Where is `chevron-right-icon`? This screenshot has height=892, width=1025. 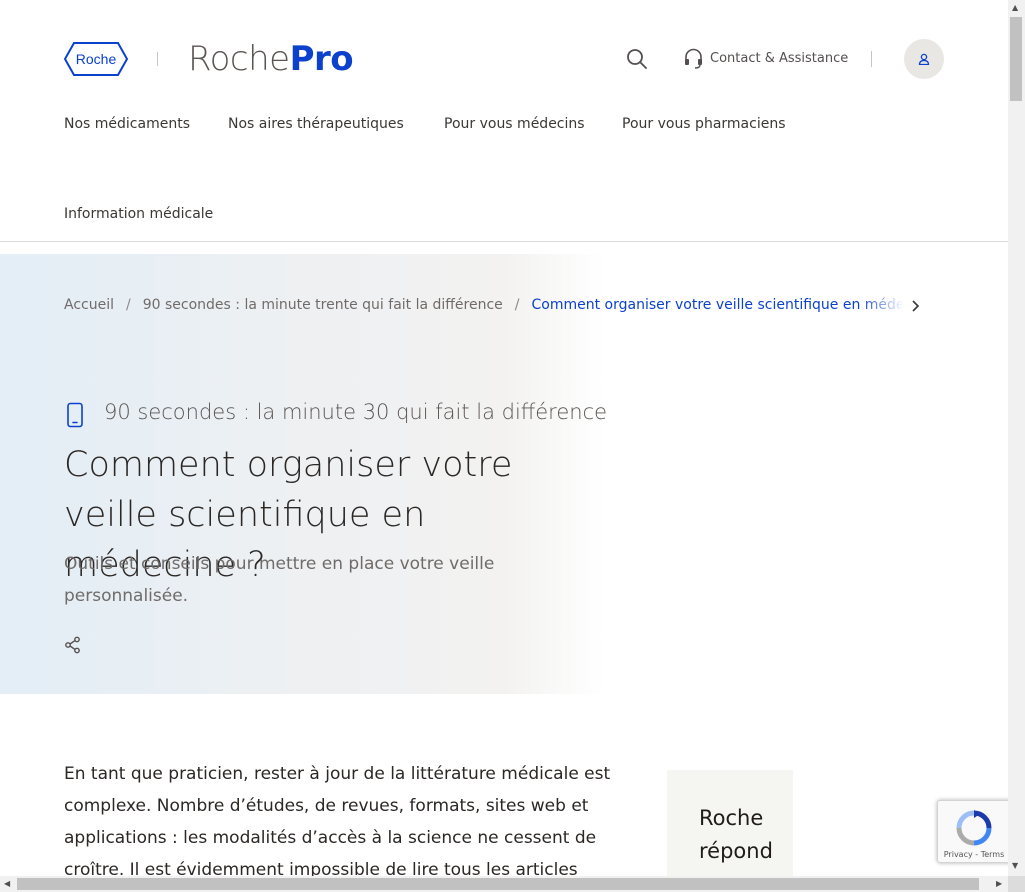 chevron-right-icon is located at coordinates (916, 306).